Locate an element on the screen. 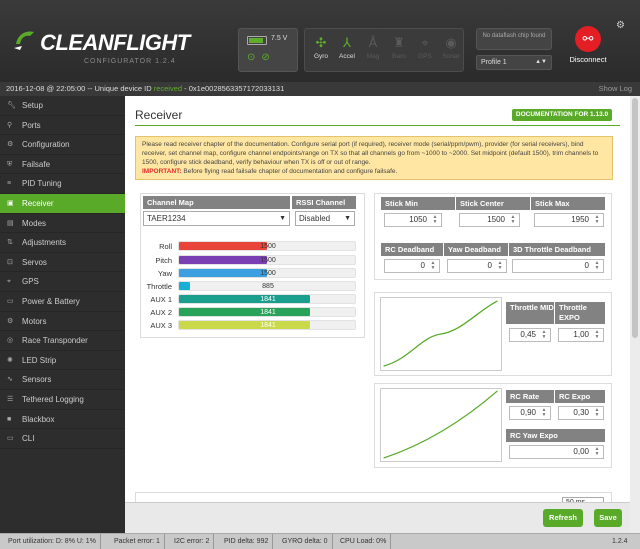 The width and height of the screenshot is (640, 549). stick-min-input: 1050 ▲ ▼ is located at coordinates (413, 220).